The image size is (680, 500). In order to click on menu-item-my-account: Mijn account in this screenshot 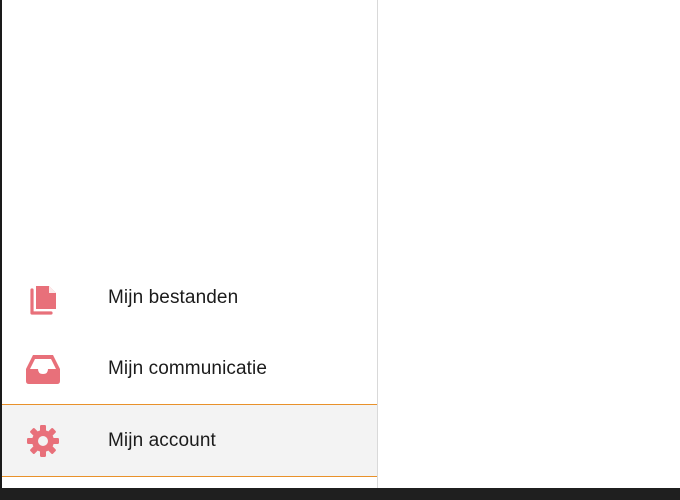, I will do `click(189, 440)`.